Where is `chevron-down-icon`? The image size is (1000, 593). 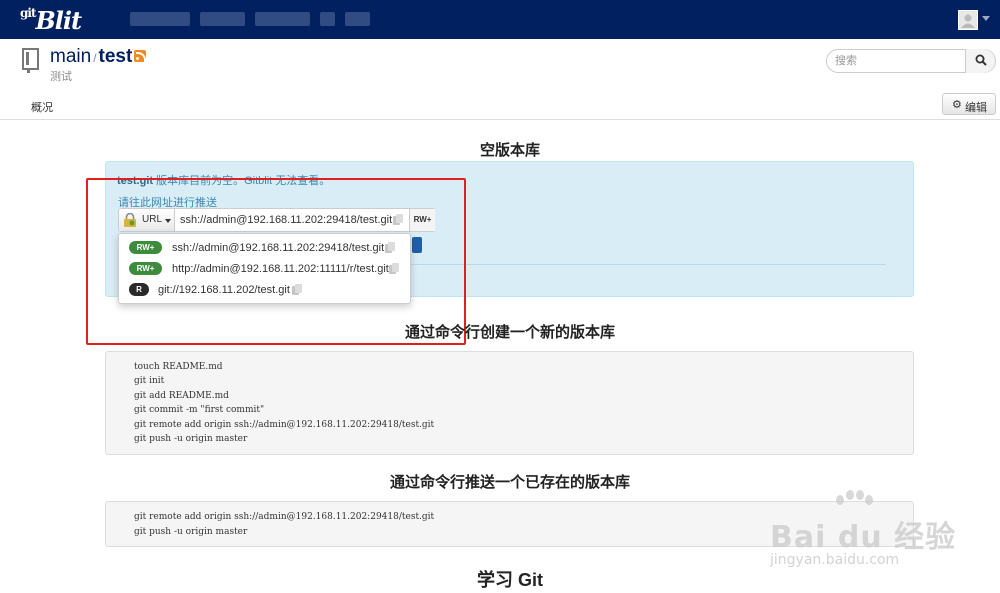 chevron-down-icon is located at coordinates (986, 18).